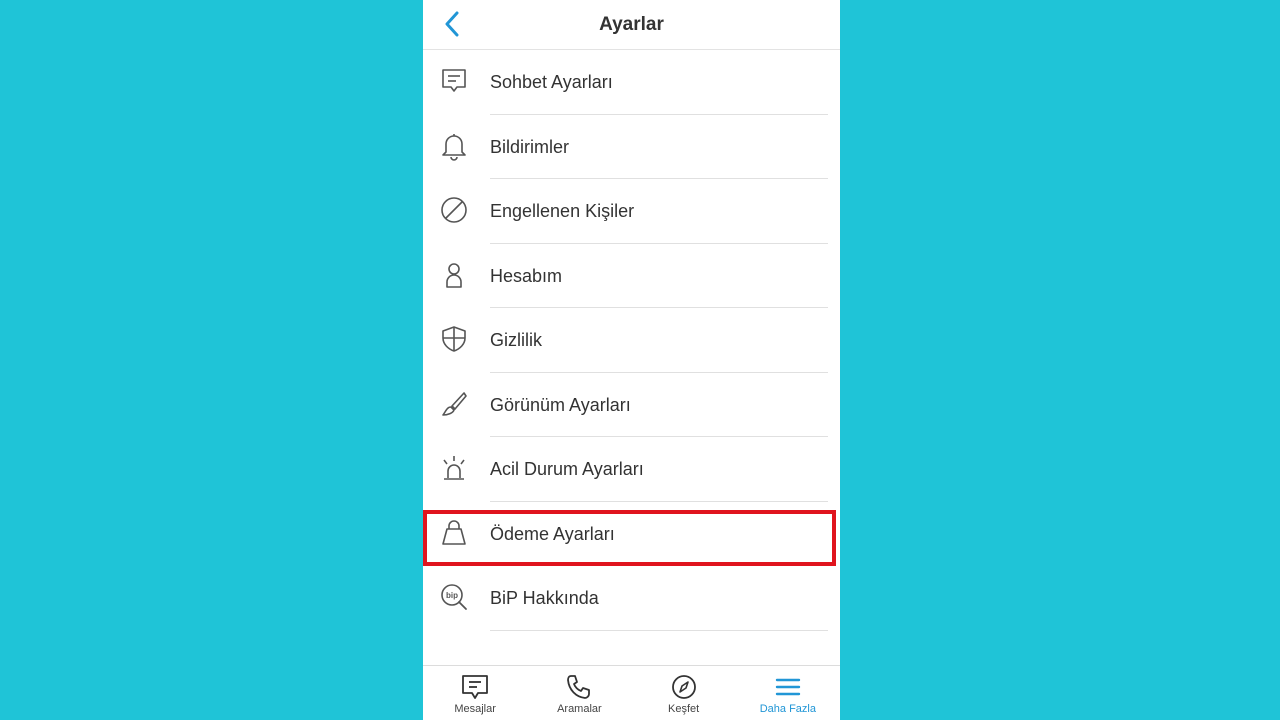  I want to click on header-bar: Ayarlar, so click(631, 25).